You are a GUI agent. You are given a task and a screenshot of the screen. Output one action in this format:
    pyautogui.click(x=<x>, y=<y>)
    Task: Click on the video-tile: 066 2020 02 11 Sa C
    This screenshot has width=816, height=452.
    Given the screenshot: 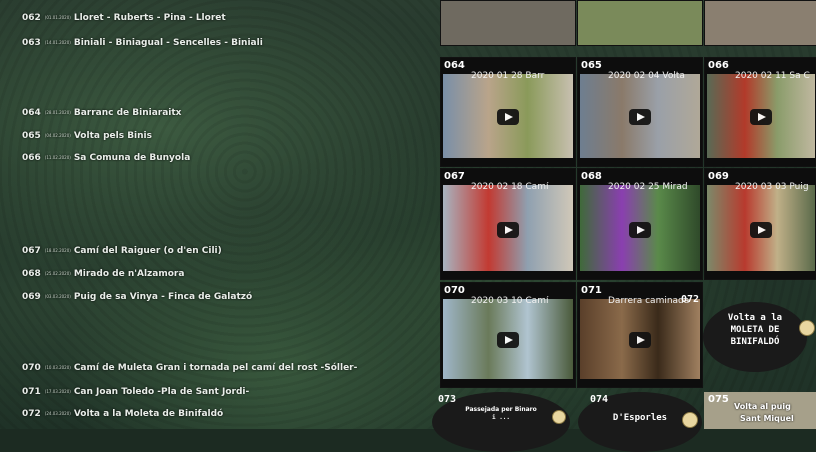 What is the action you would take?
    pyautogui.click(x=760, y=112)
    